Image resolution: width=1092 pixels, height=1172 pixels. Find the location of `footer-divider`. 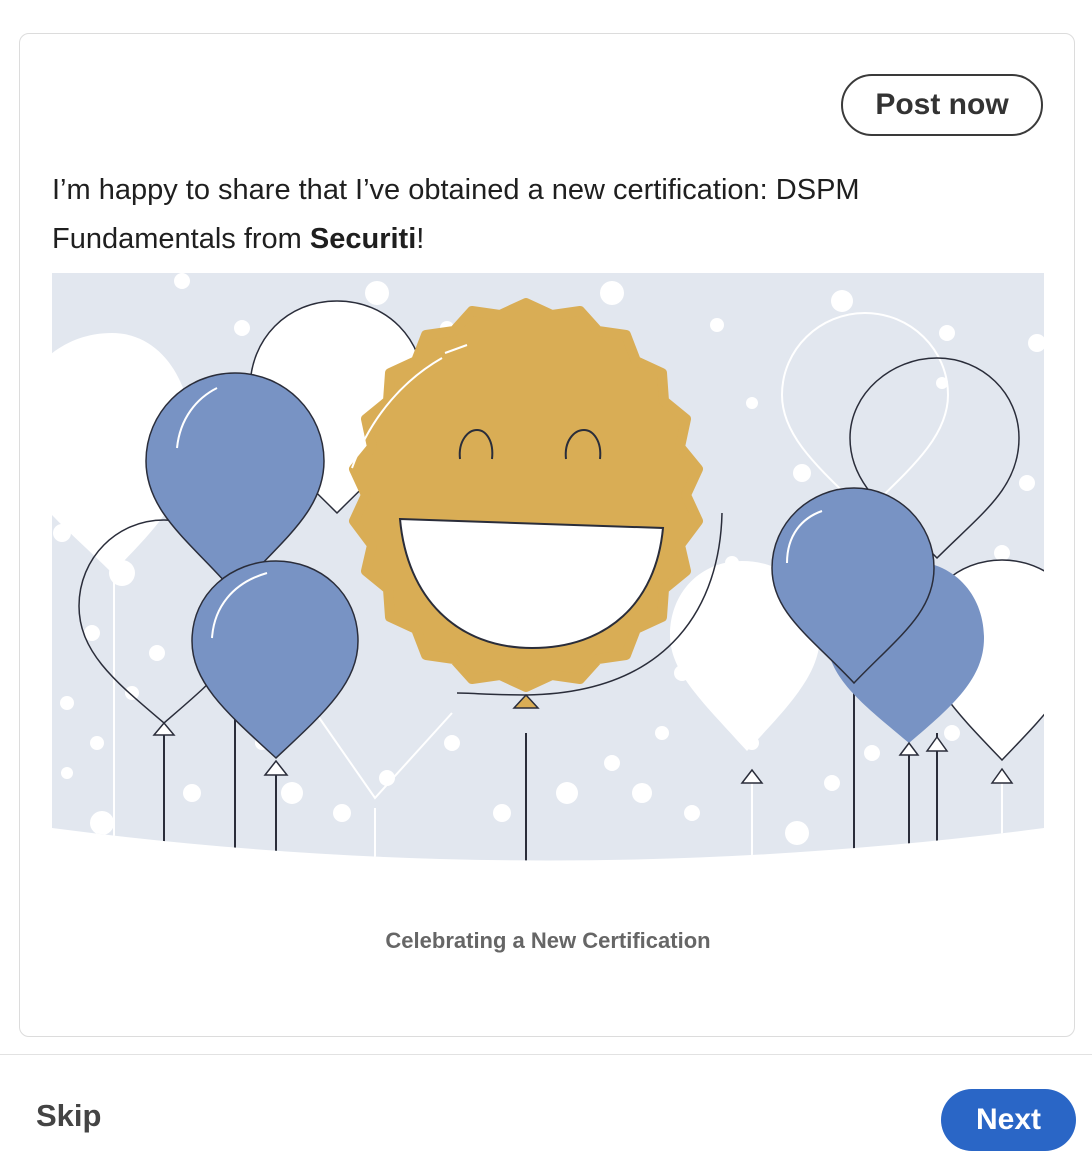

footer-divider is located at coordinates (546, 1054).